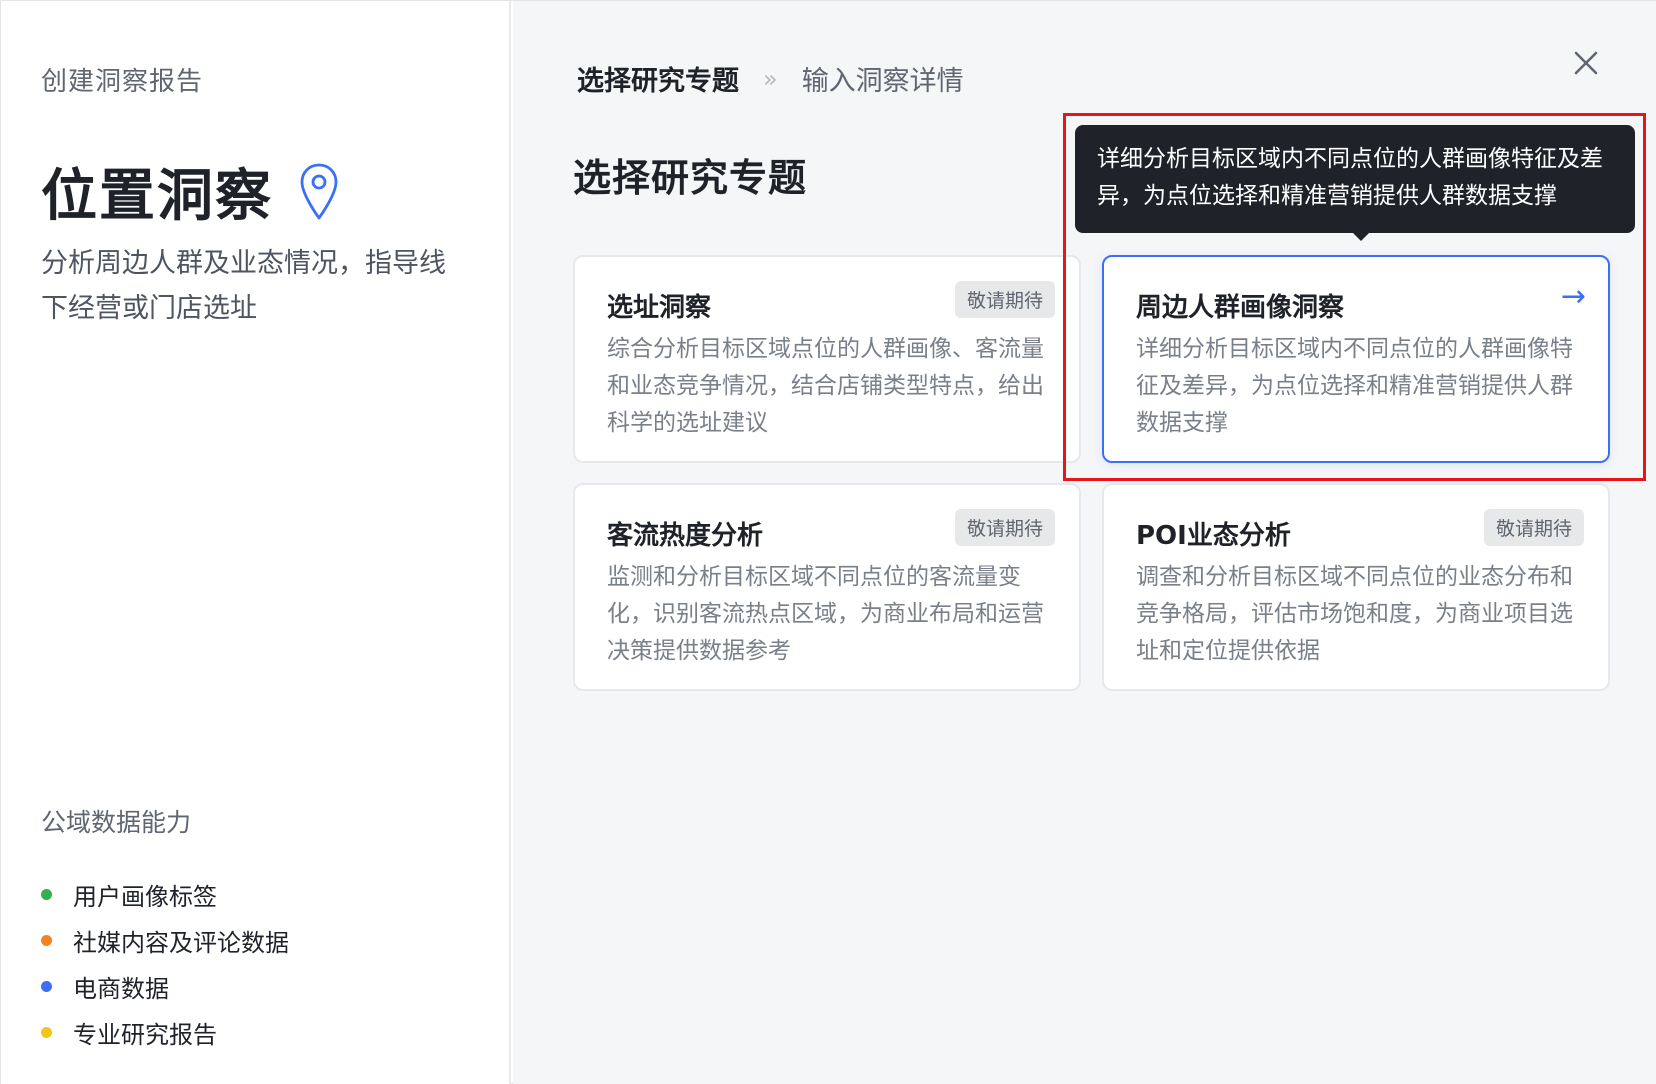  What do you see at coordinates (659, 308) in the screenshot?
I see `card-title: 选址洞察` at bounding box center [659, 308].